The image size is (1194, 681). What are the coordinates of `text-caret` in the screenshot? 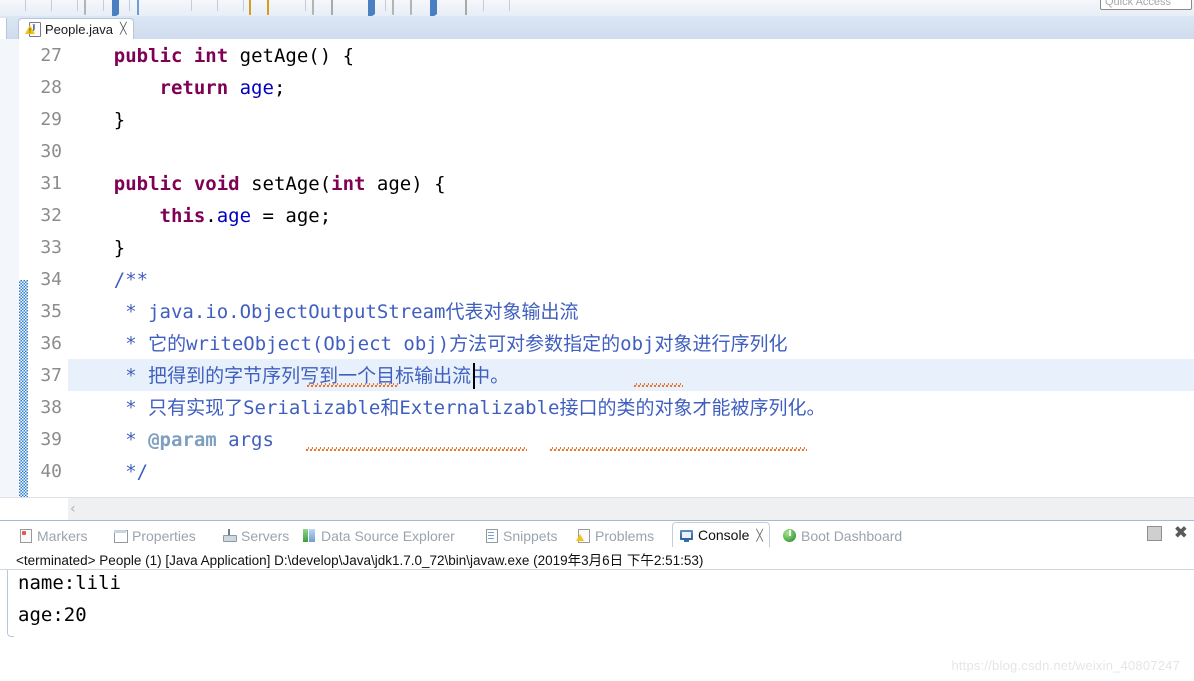 It's located at (474, 376).